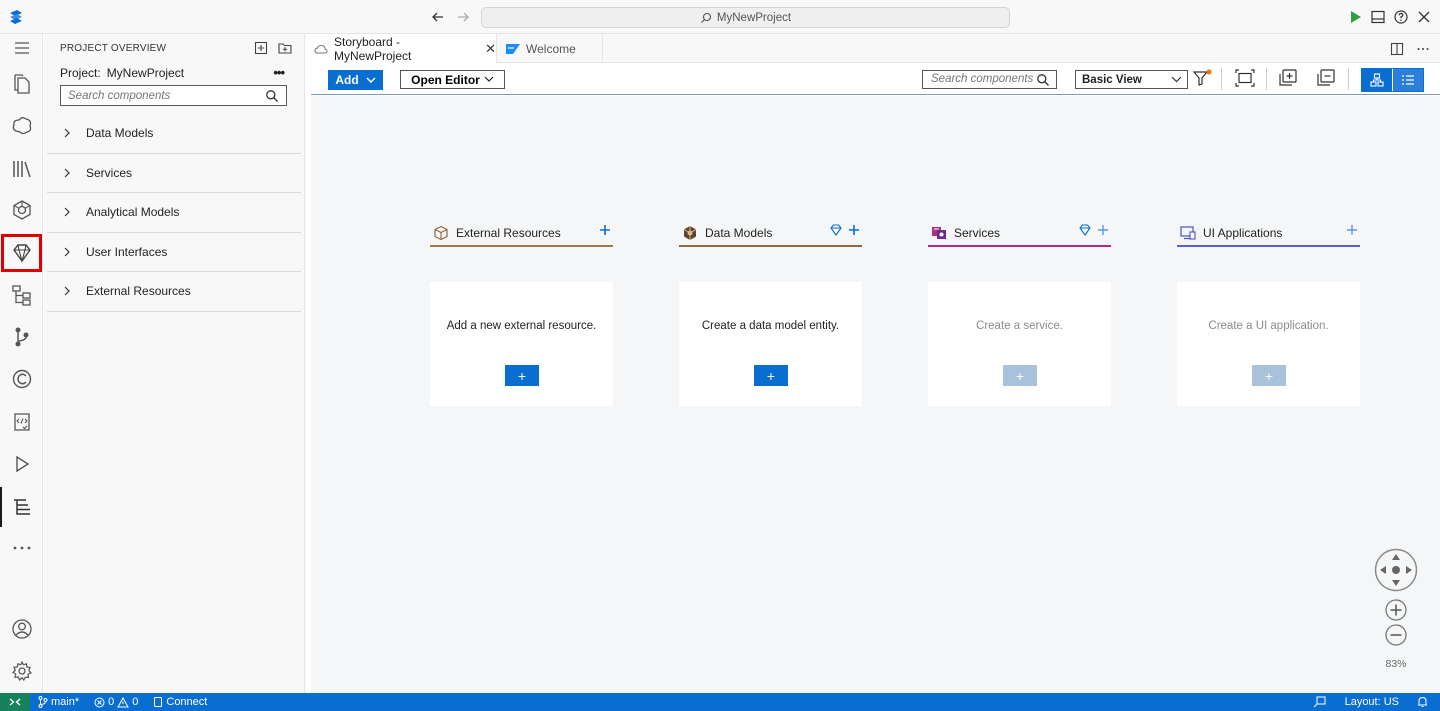  Describe the element at coordinates (21, 548) in the screenshot. I see `more-icon` at that location.